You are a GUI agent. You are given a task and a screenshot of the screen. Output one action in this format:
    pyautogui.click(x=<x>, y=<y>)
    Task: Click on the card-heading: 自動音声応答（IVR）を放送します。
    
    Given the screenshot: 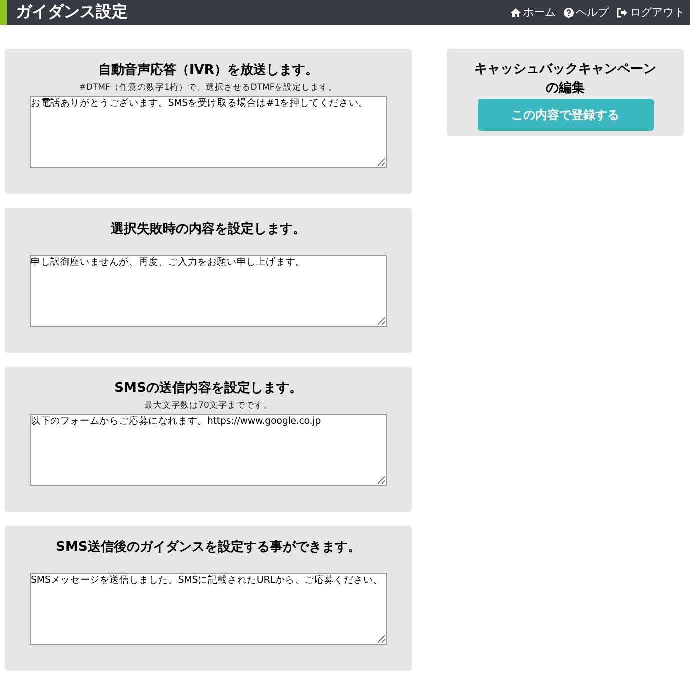 What is the action you would take?
    pyautogui.click(x=209, y=70)
    